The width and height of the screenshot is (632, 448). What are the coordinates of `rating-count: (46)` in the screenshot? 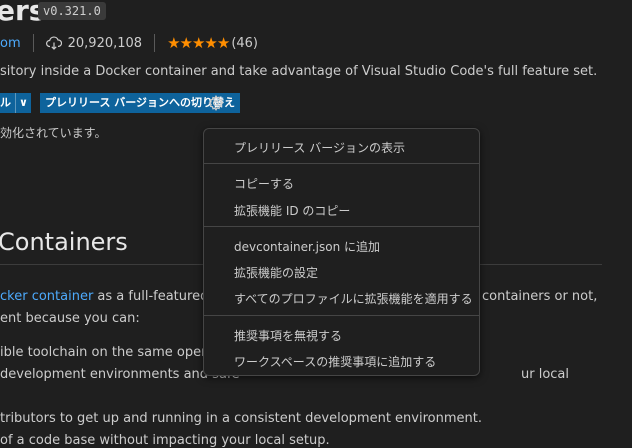 It's located at (244, 43).